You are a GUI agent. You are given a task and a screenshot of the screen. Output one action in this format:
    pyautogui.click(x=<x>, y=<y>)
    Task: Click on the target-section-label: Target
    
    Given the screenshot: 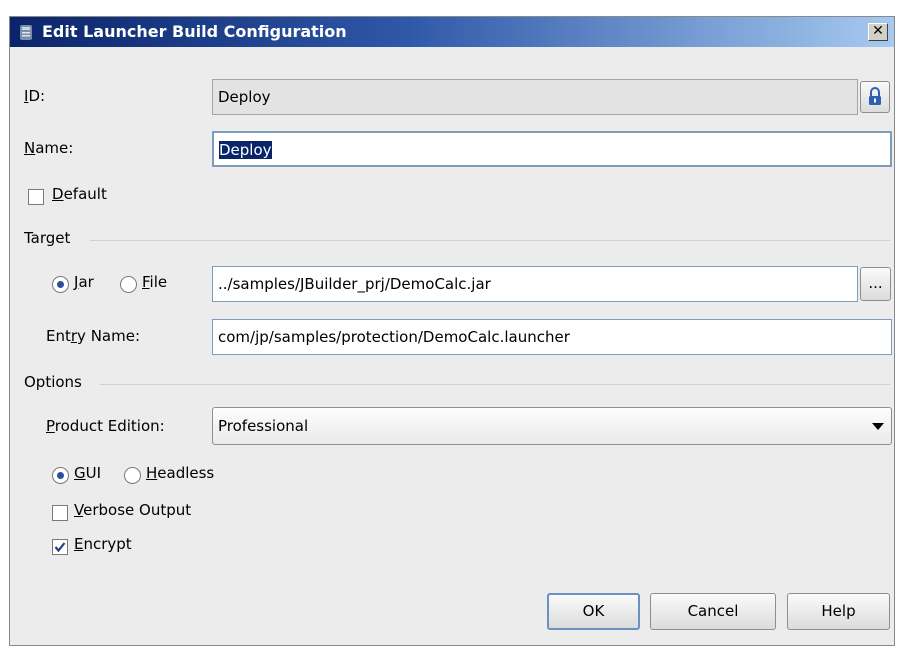 What is the action you would take?
    pyautogui.click(x=47, y=238)
    